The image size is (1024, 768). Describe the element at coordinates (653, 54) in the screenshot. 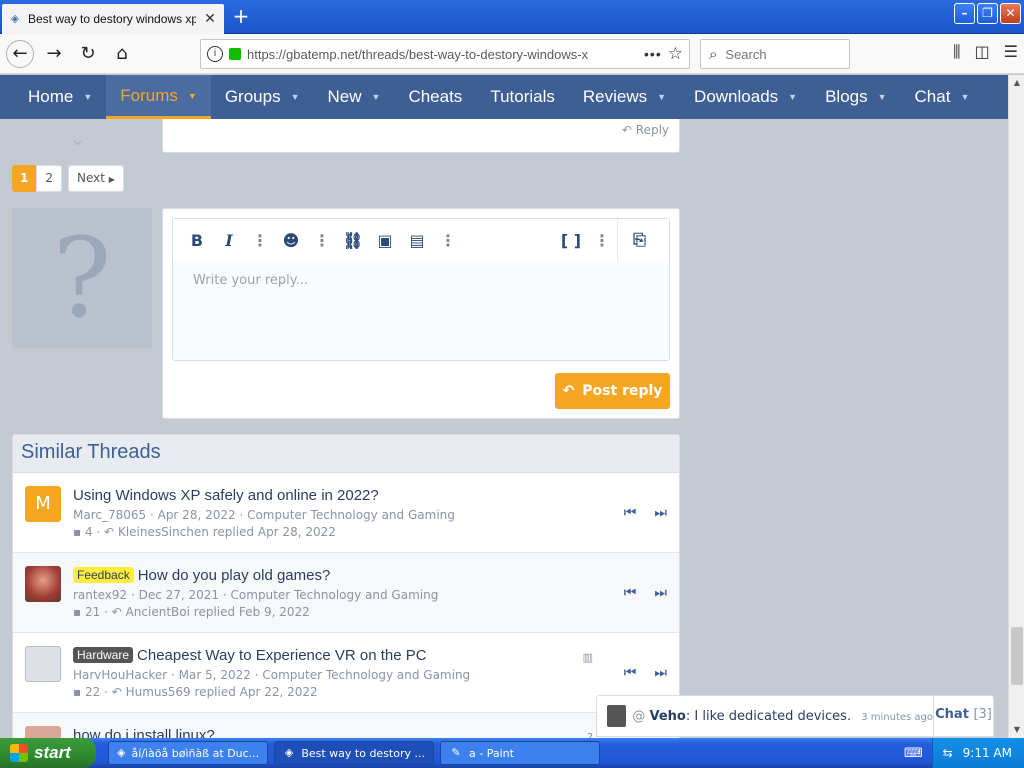

I see `page-actions-icon: •••` at that location.